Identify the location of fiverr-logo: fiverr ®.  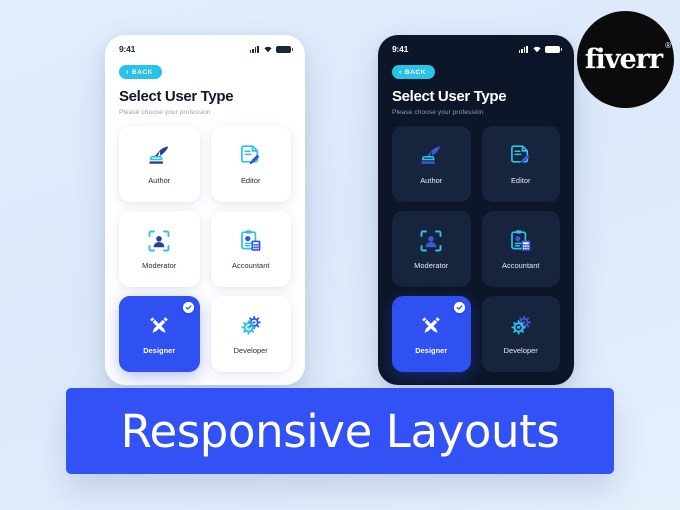
(625, 59).